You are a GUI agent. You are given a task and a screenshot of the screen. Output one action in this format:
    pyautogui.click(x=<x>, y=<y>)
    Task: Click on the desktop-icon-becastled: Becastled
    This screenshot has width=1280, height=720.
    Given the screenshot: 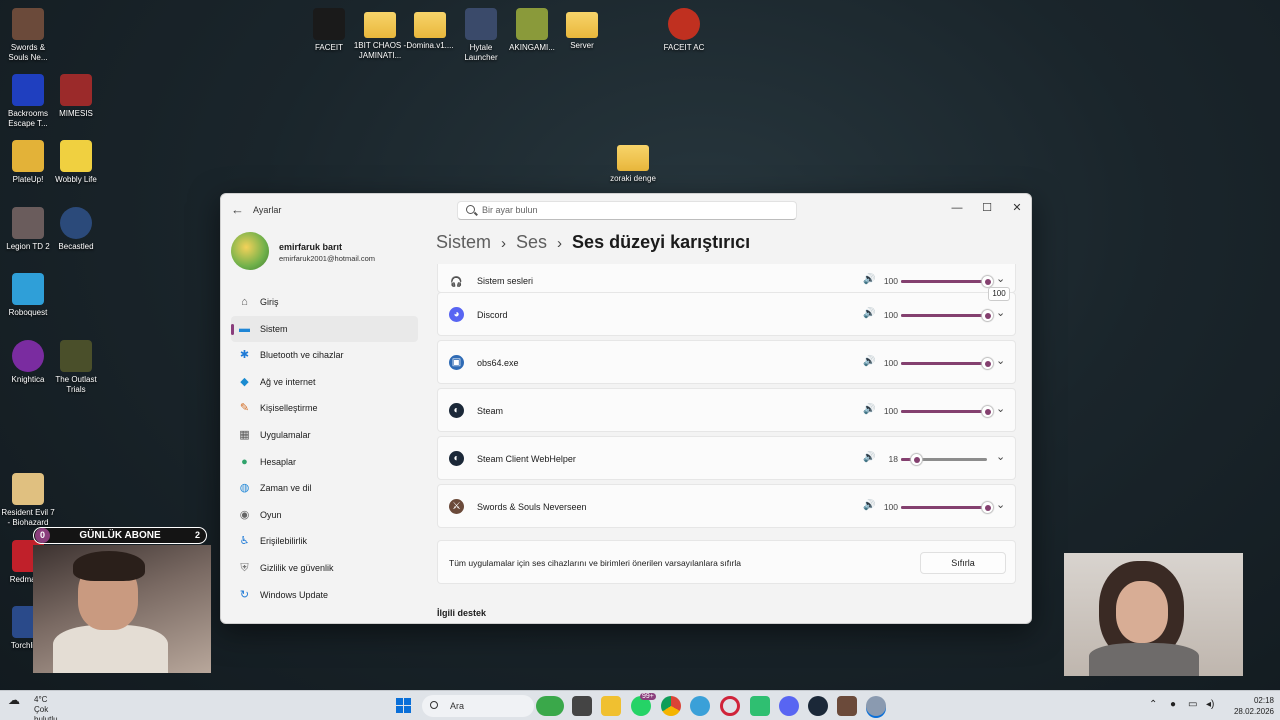 What is the action you would take?
    pyautogui.click(x=76, y=229)
    